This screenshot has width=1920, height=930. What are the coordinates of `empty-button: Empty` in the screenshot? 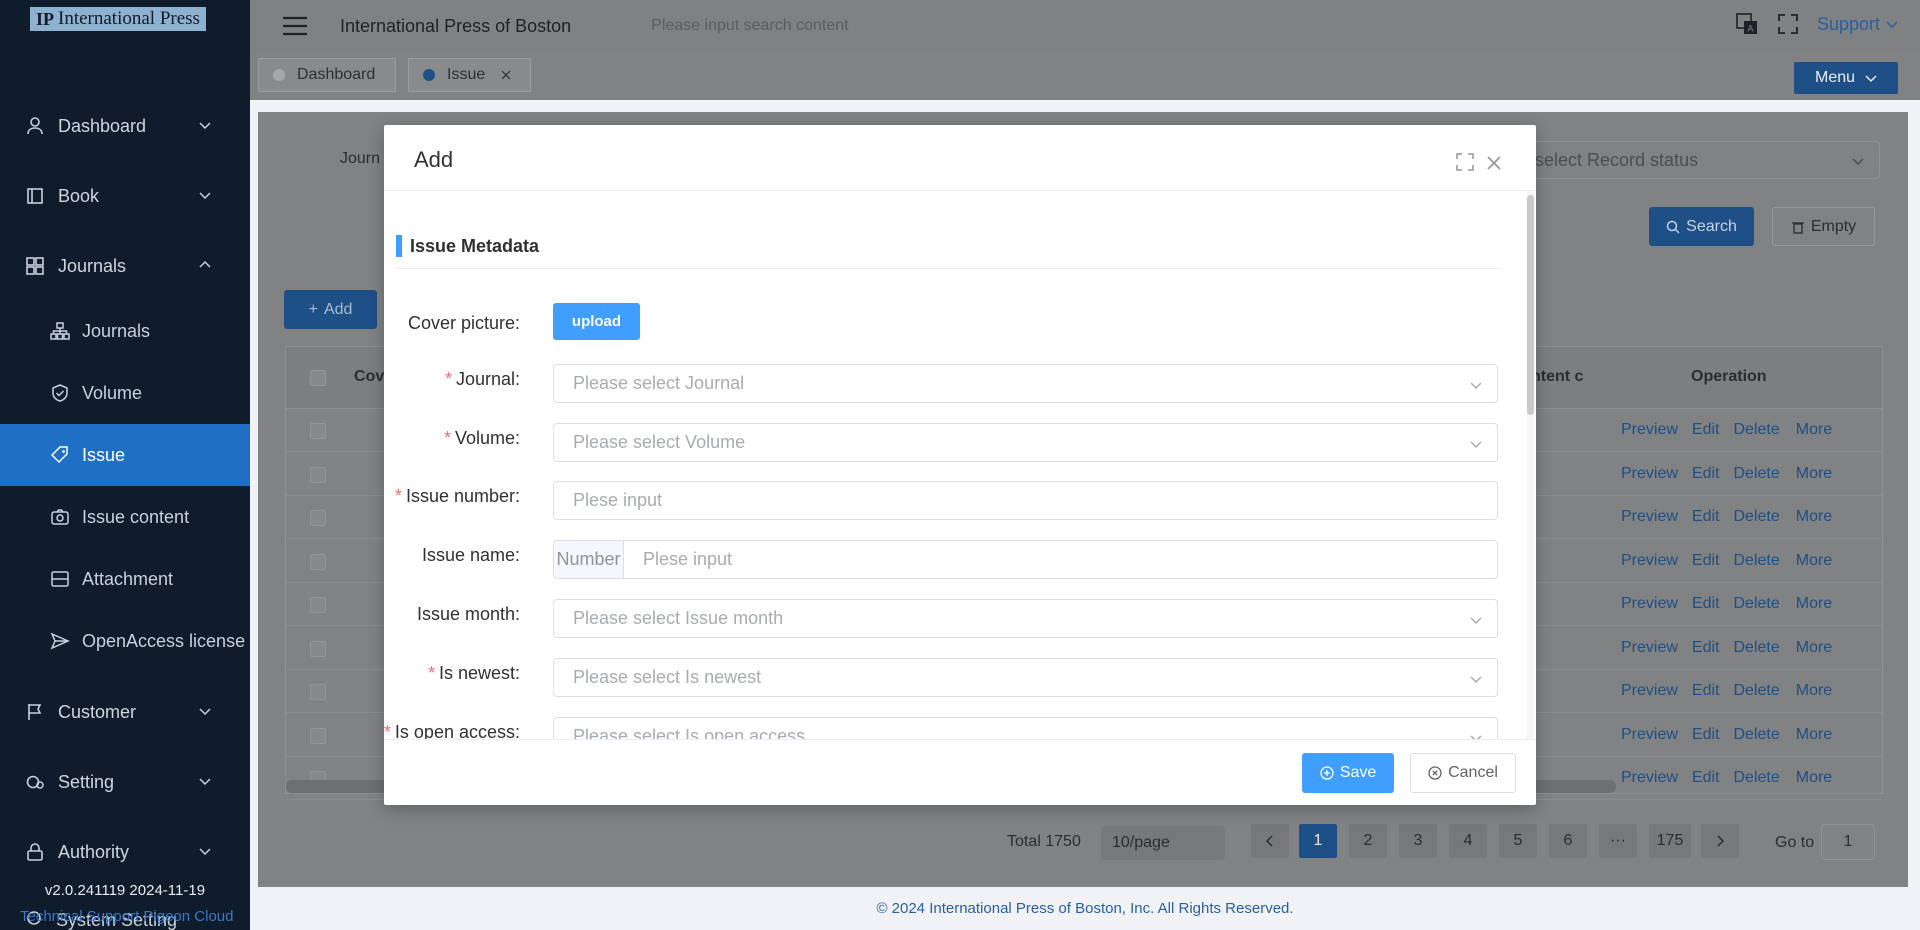 It's located at (1823, 226).